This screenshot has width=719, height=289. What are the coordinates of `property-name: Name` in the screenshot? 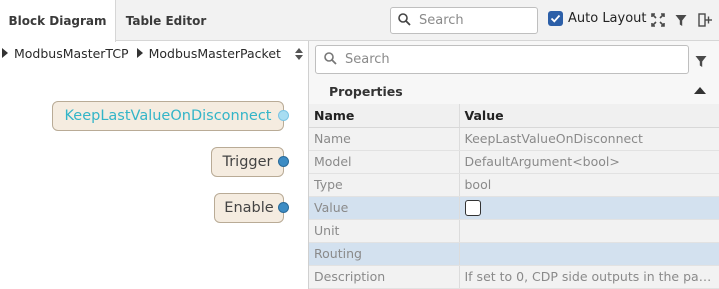 It's located at (384, 139).